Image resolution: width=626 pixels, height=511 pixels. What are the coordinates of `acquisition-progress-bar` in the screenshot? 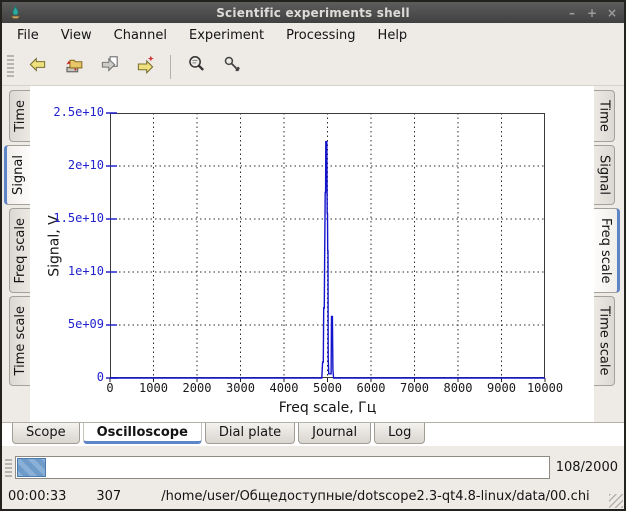 It's located at (282, 467).